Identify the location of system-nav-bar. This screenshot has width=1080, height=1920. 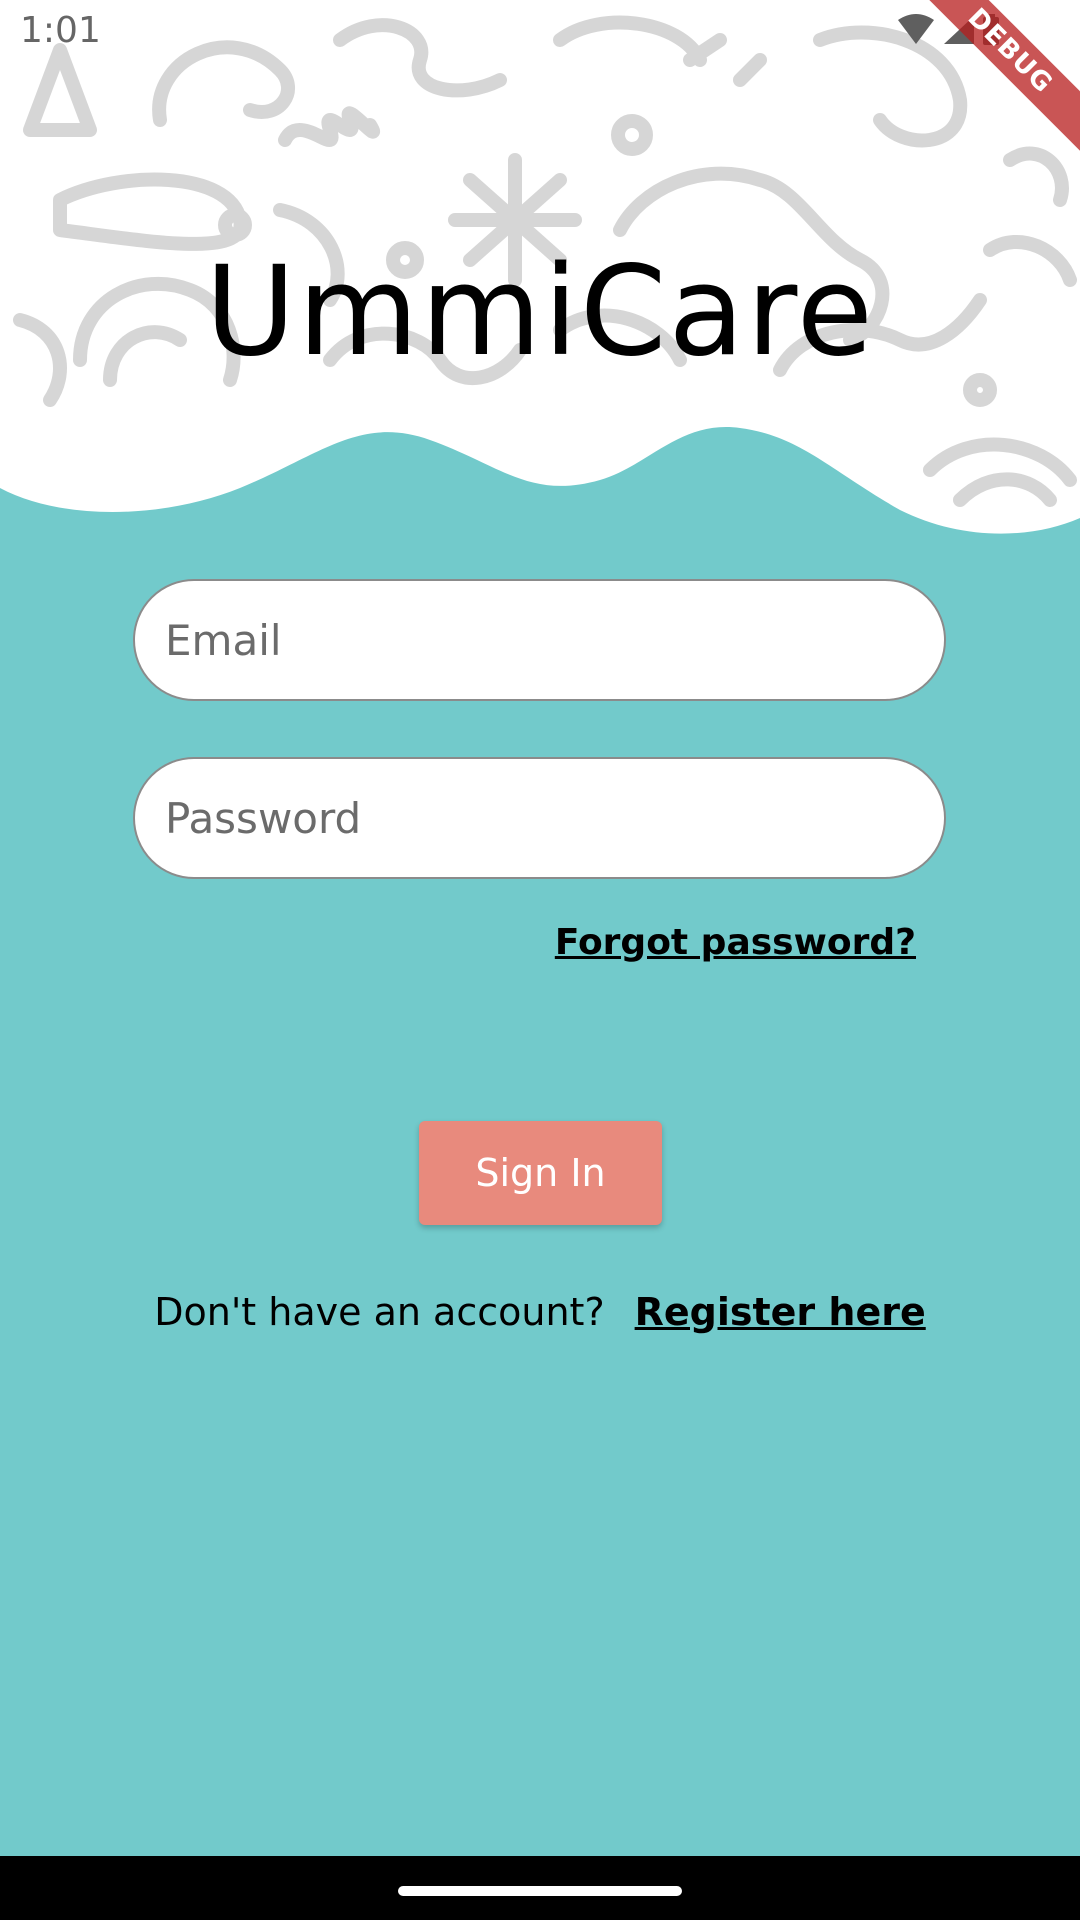
(540, 1888).